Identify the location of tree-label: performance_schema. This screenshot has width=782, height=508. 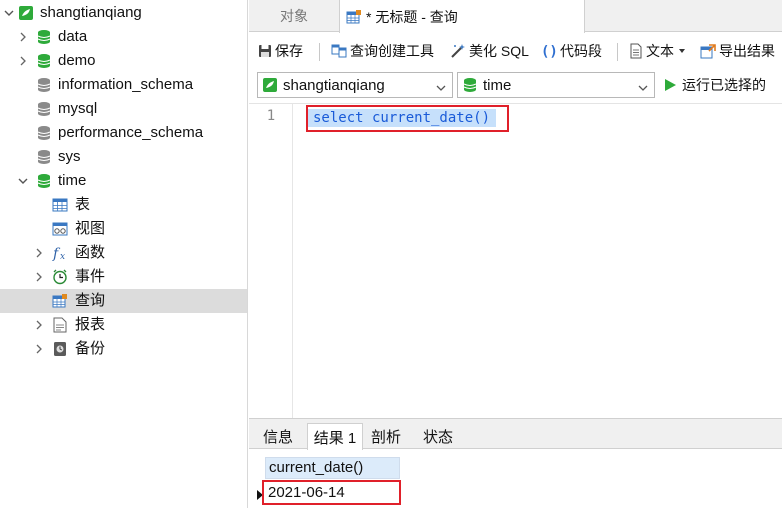
(131, 132).